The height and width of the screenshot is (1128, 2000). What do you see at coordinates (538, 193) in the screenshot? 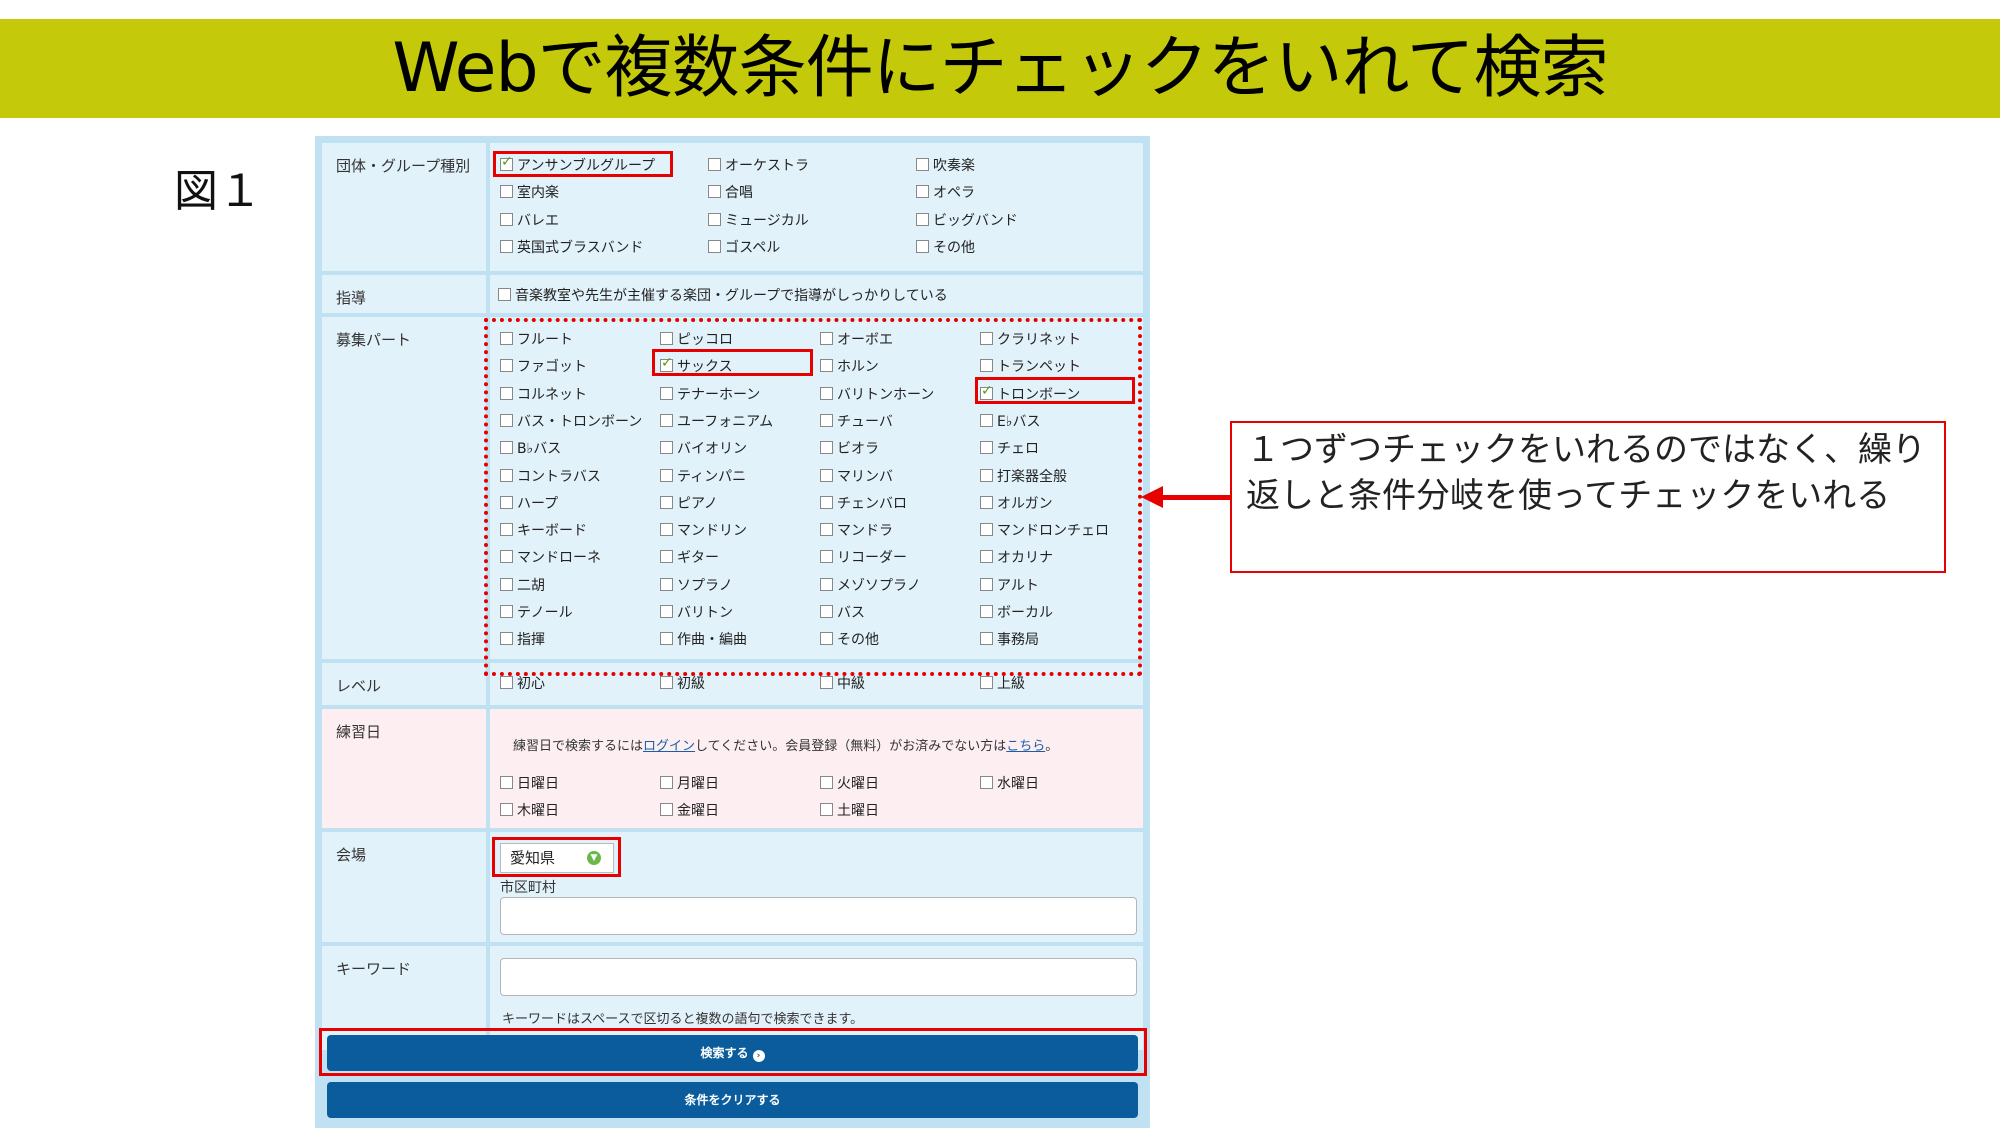
I see `group-type-option-label: 室内楽` at bounding box center [538, 193].